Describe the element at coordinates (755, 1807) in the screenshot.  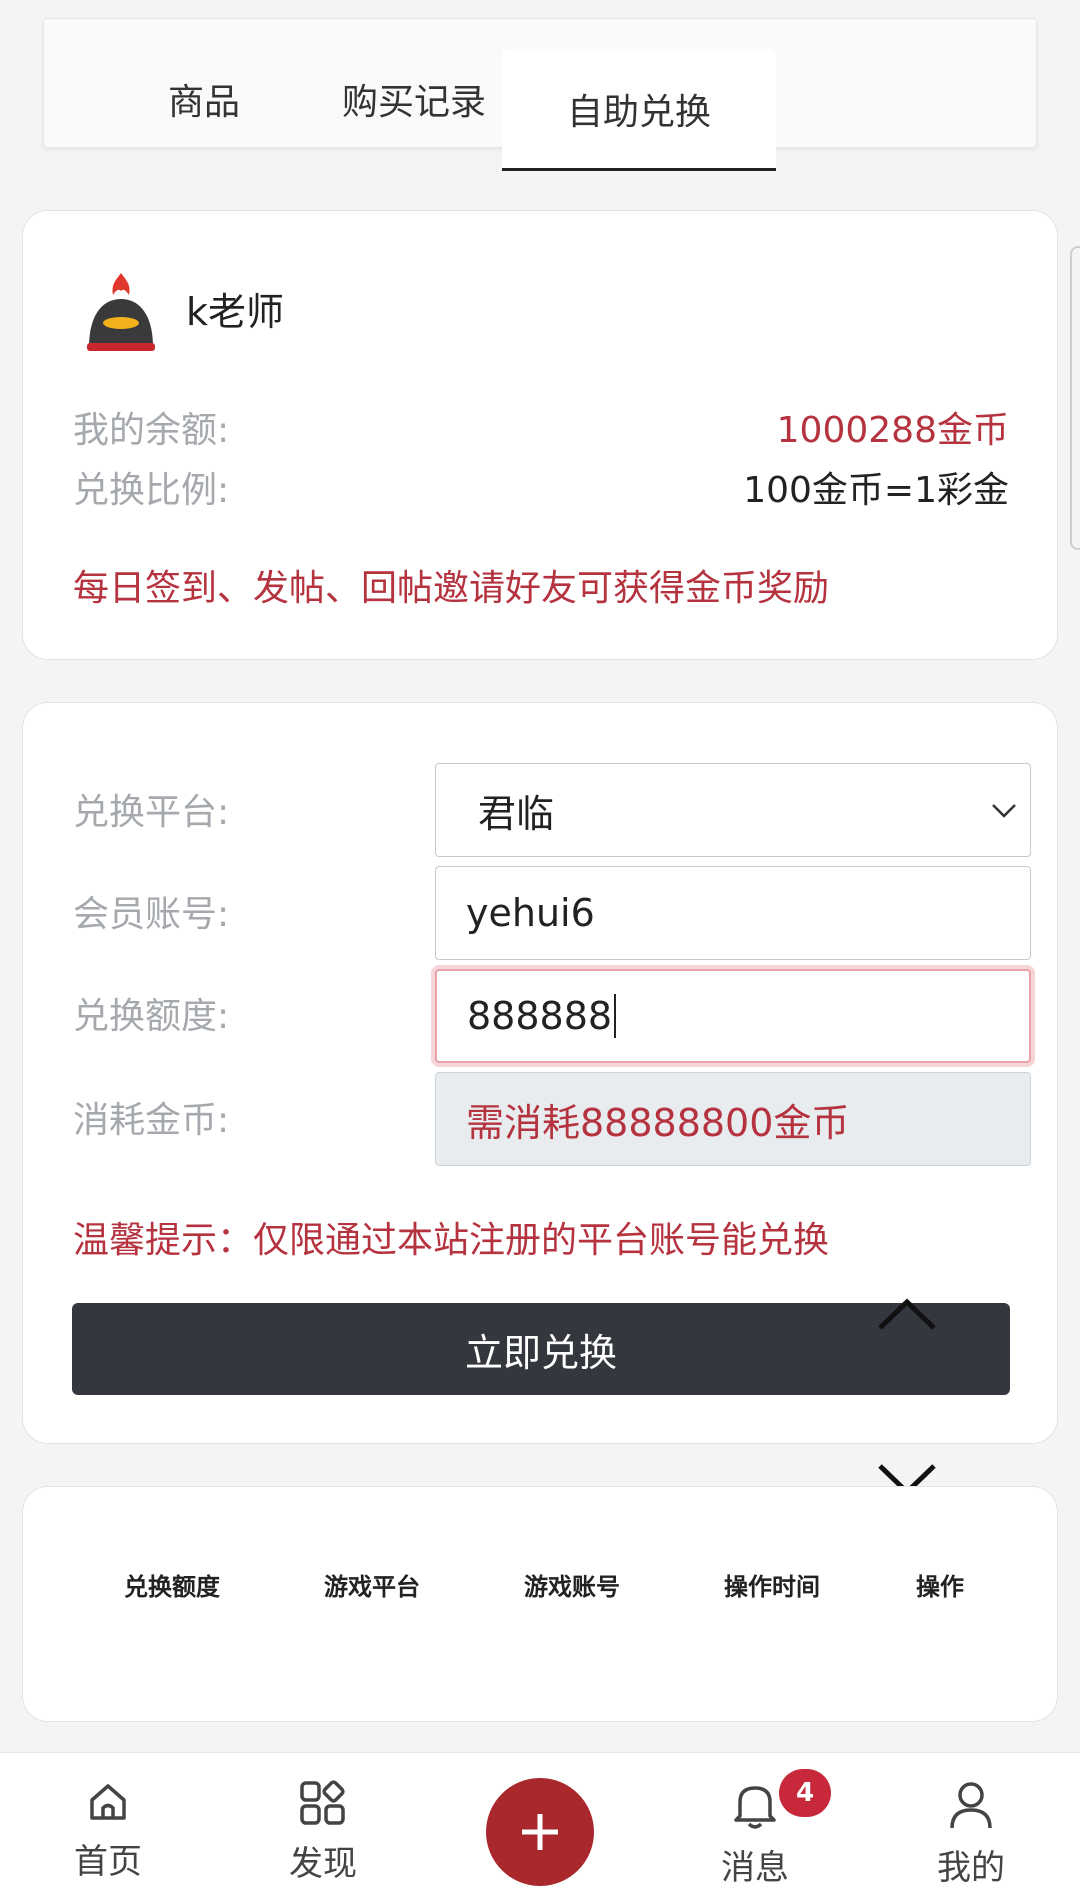
I see `bell-icon` at that location.